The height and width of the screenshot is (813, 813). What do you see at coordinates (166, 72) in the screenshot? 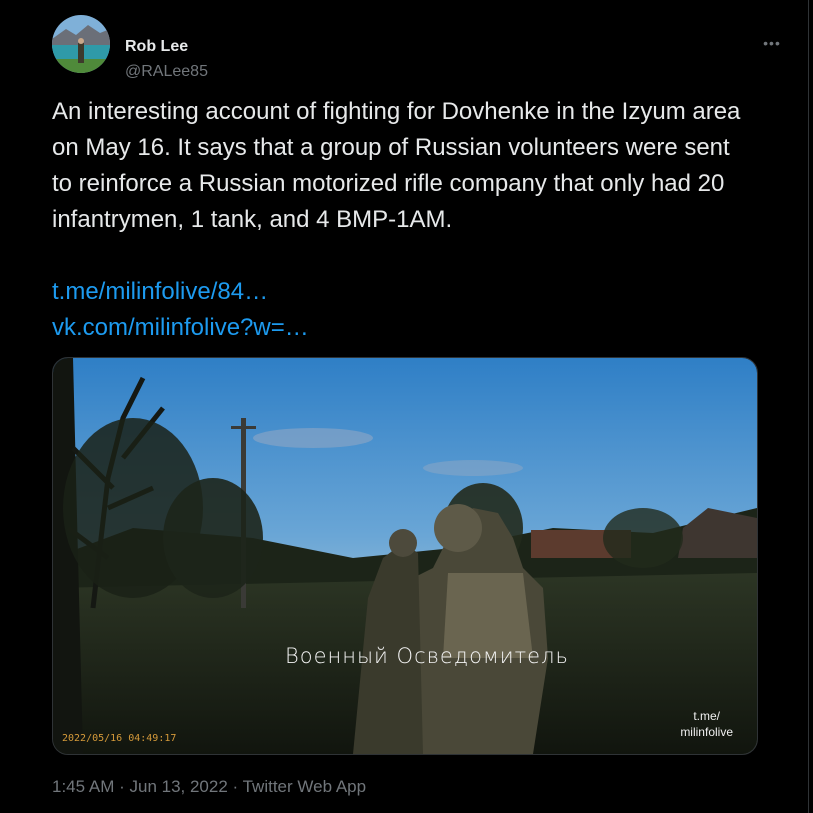
I see `author-handle: @RALee85` at bounding box center [166, 72].